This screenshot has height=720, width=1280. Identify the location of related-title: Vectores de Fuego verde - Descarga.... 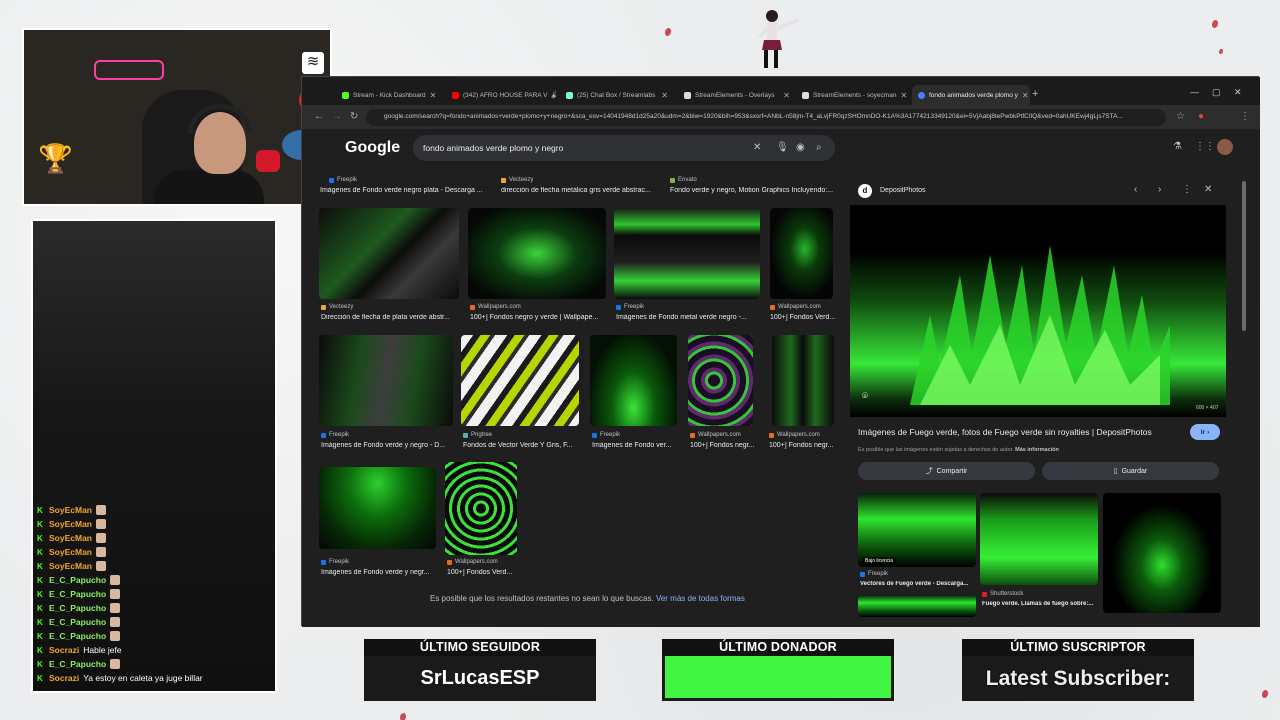
(917, 584).